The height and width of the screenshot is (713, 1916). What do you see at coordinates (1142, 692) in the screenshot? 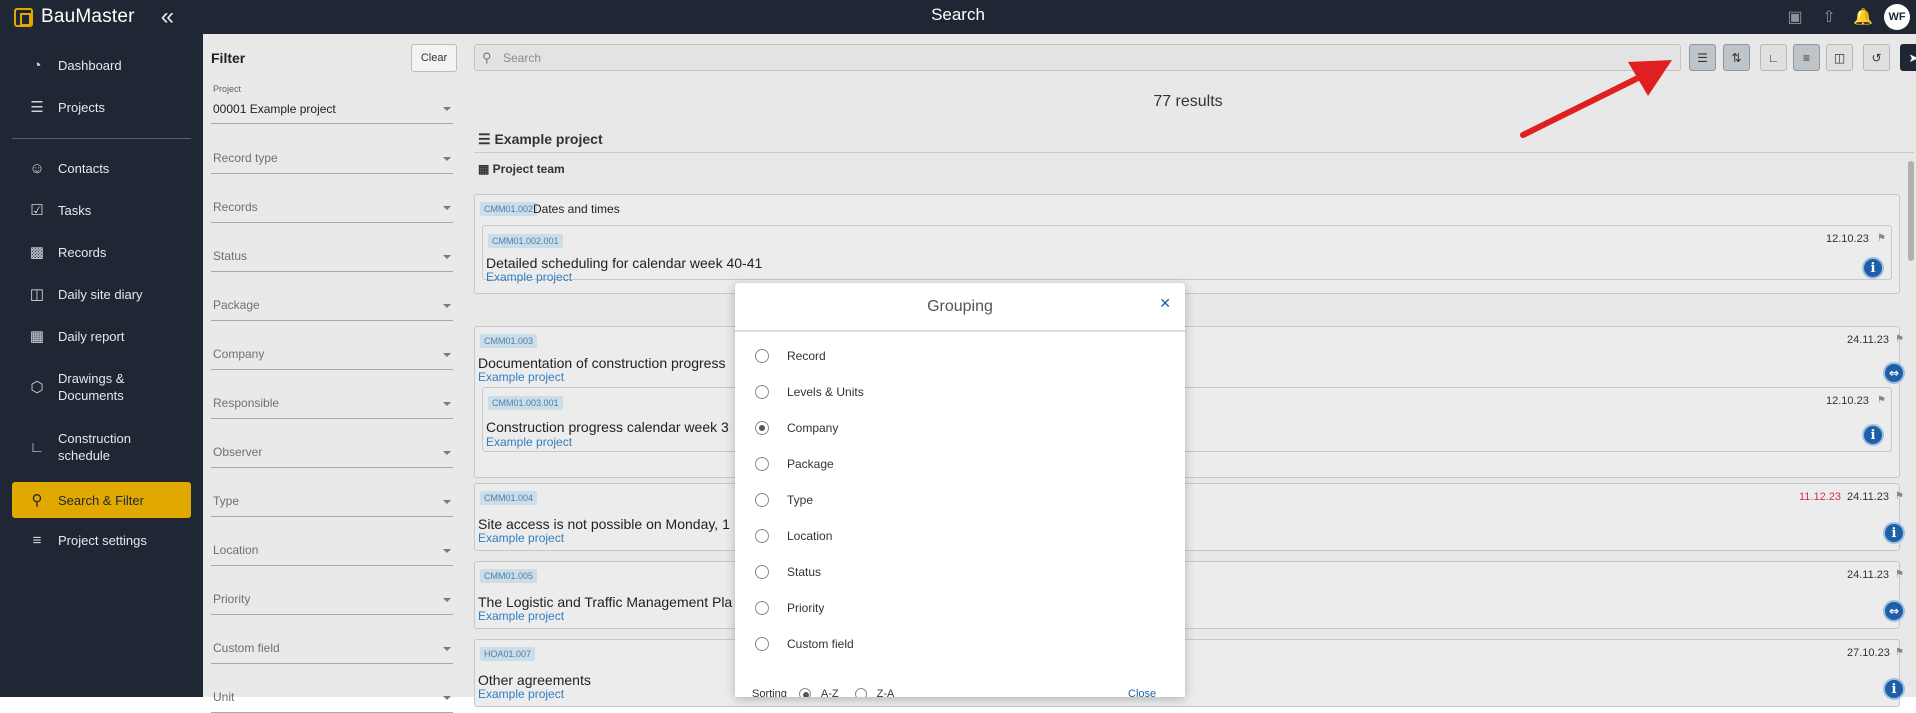
I see `close-button: Close` at bounding box center [1142, 692].